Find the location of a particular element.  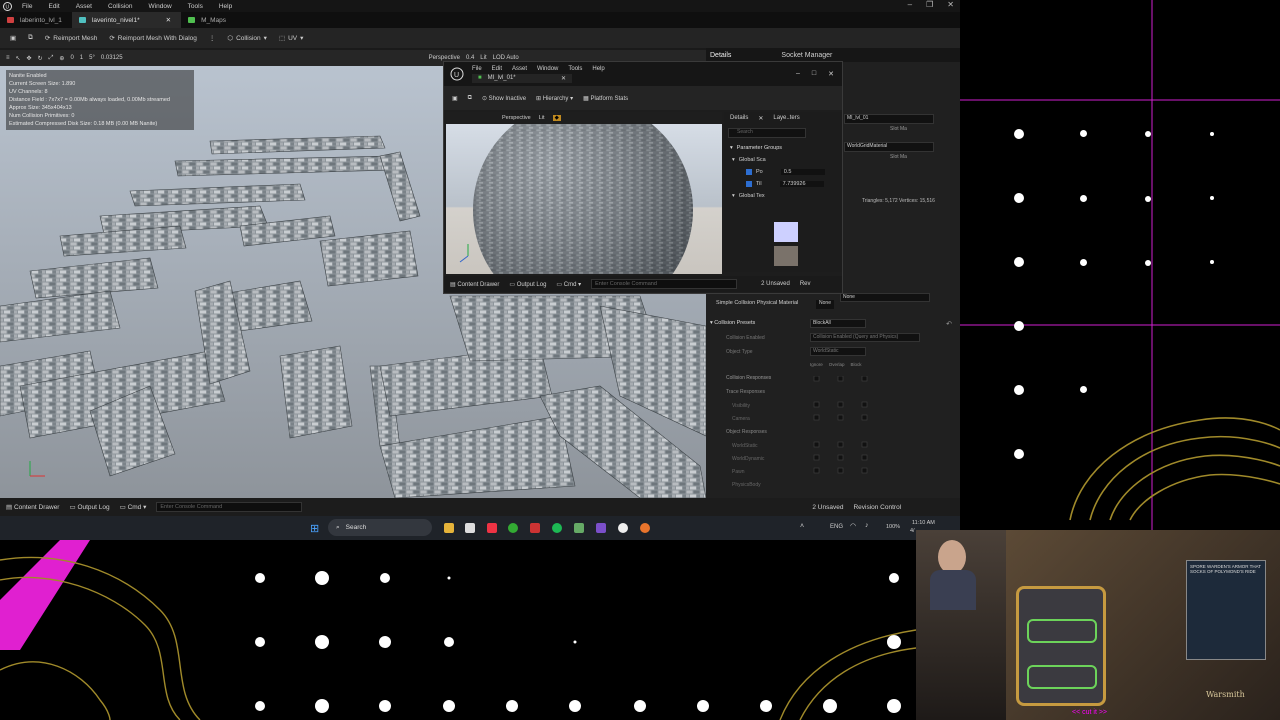

platform-stats-button: ▦ Platform Stats is located at coordinates (605, 98).